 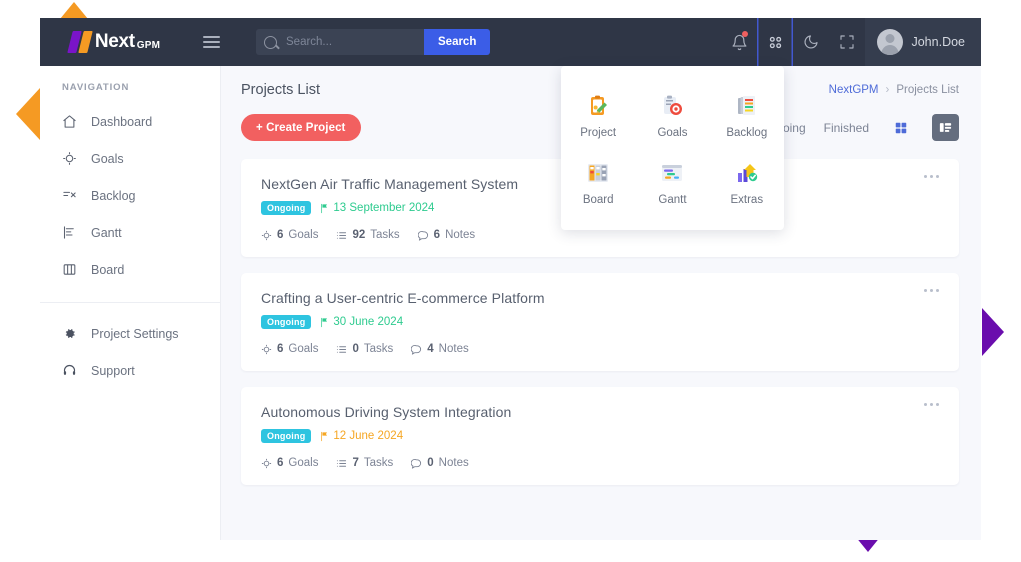 I want to click on filter-controls: Ongoing Finished, so click(x=859, y=127).